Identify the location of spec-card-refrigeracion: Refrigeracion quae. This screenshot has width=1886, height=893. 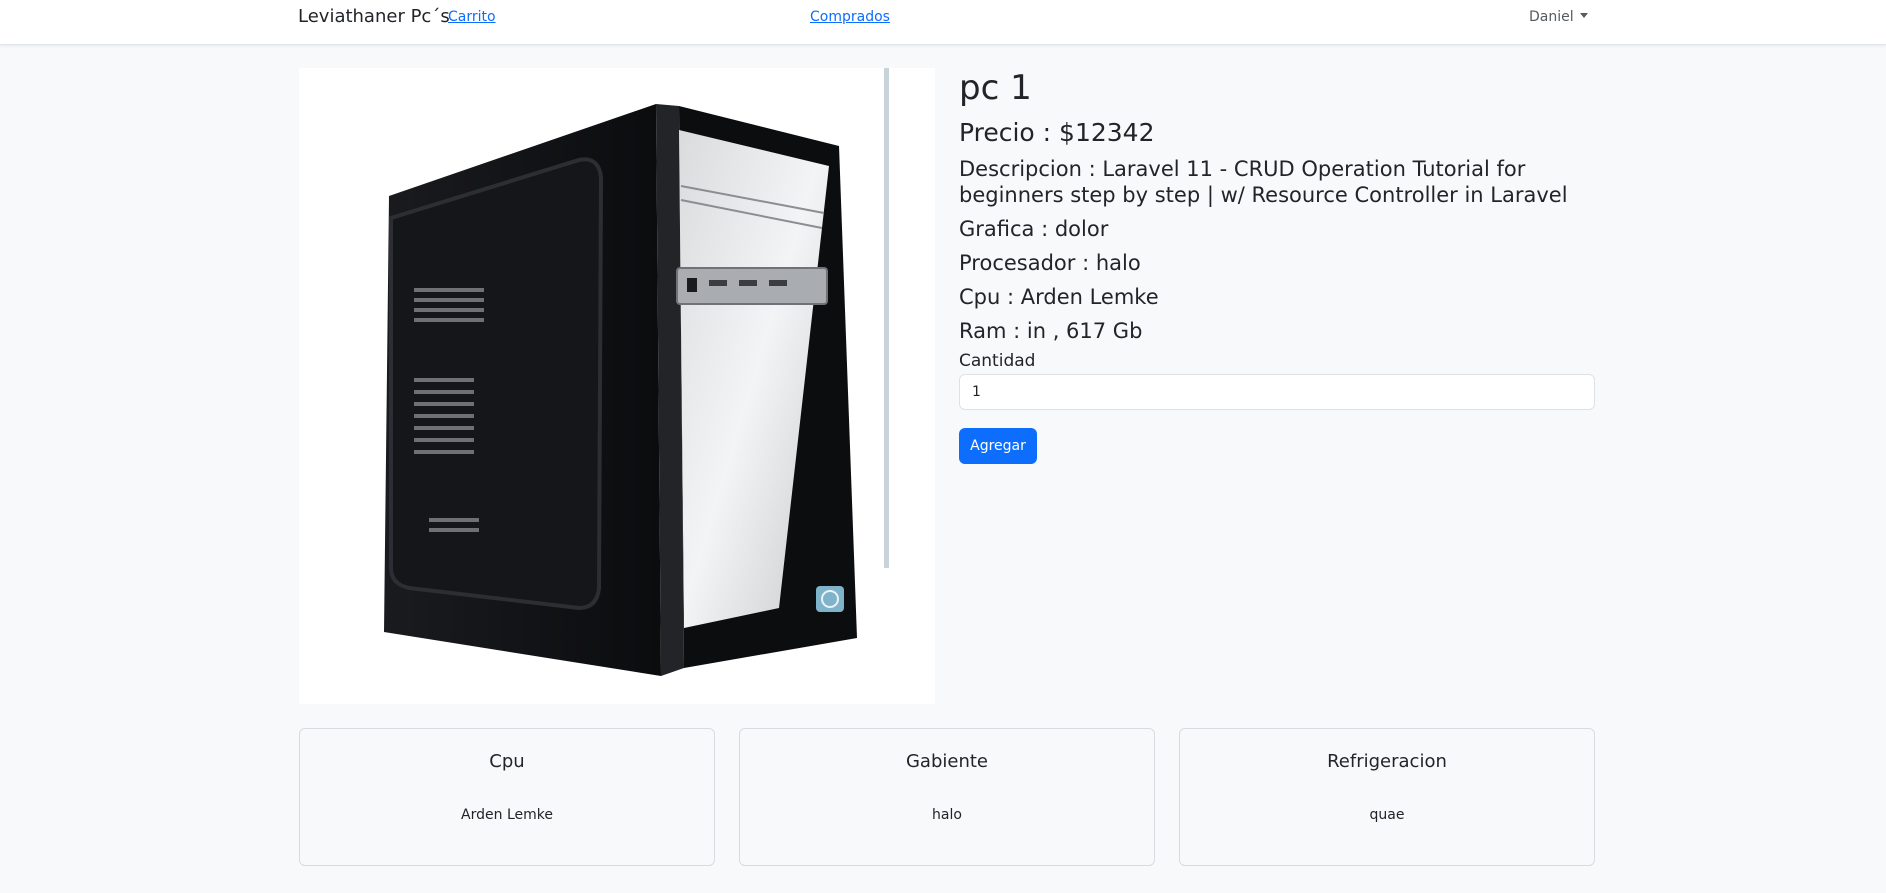
(1387, 797).